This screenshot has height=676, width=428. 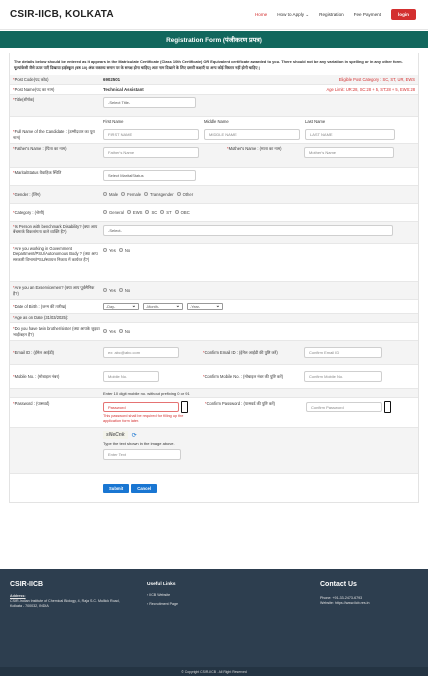 What do you see at coordinates (109, 290) in the screenshot?
I see `exserv-yes-radio: Yes` at bounding box center [109, 290].